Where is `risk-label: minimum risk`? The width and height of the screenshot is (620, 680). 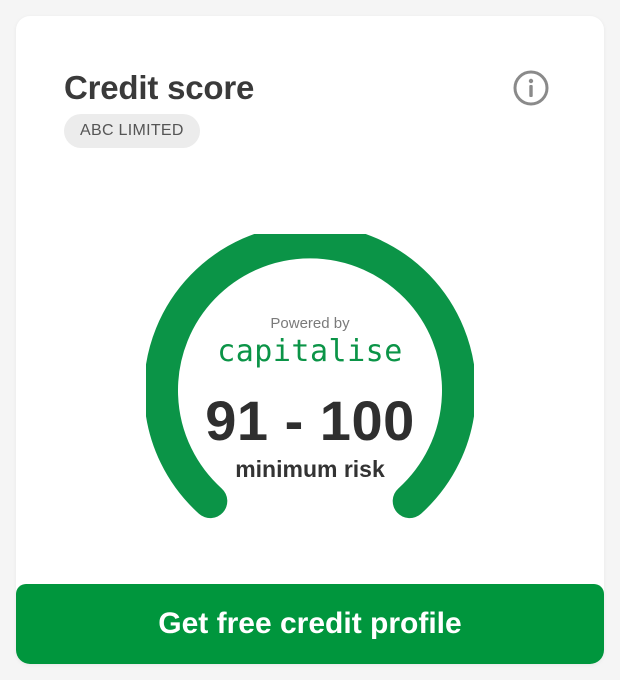 risk-label: minimum risk is located at coordinates (310, 469).